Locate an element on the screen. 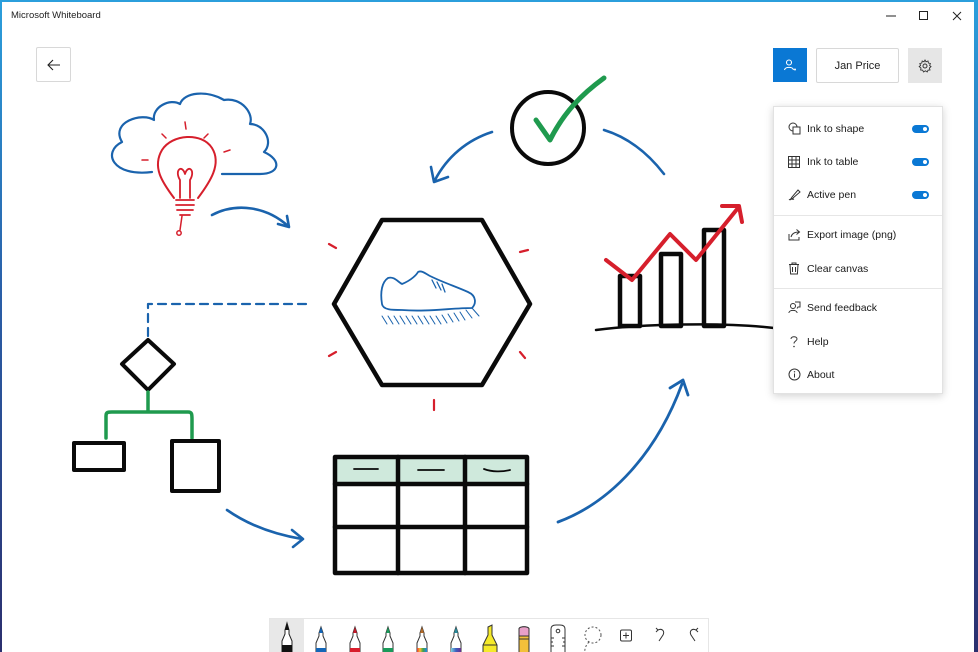 The height and width of the screenshot is (652, 978). red-pen-icon is located at coordinates (355, 638).